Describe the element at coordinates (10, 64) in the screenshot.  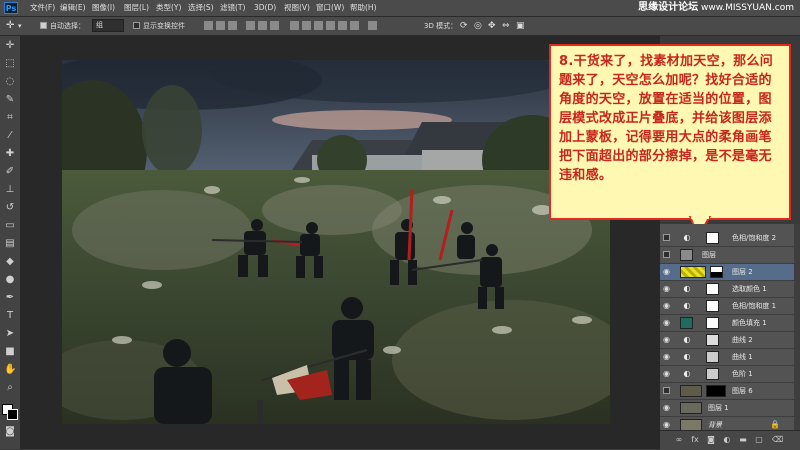
I see `marquee-tool-icon: ⬚` at that location.